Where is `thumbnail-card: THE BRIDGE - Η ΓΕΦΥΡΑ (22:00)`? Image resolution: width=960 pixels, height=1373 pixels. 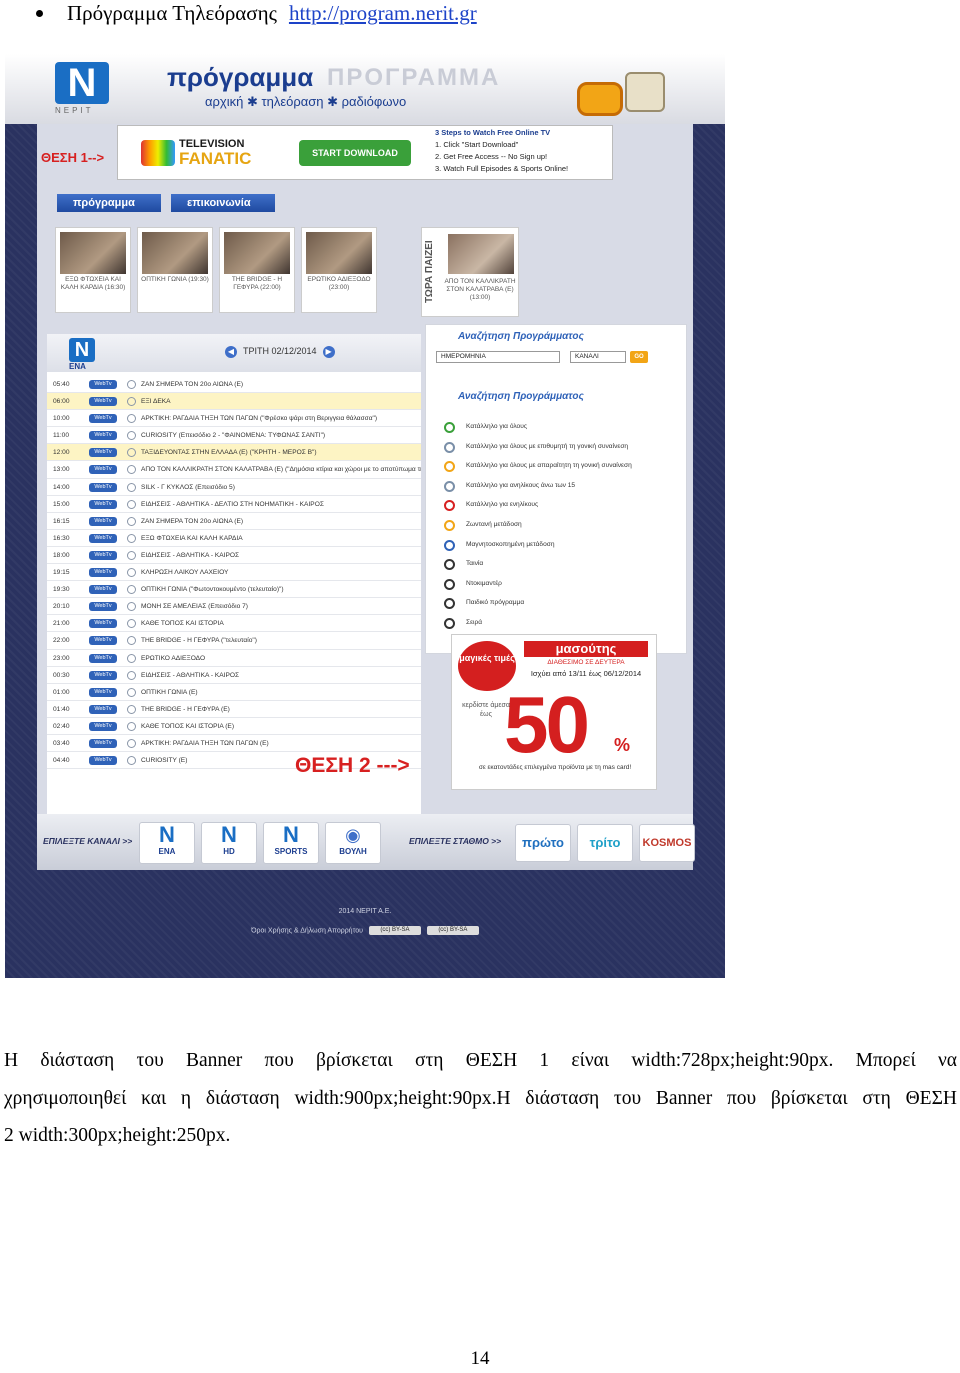
thumbnail-card: THE BRIDGE - Η ΓΕΦΥΡΑ (22:00) is located at coordinates (257, 270).